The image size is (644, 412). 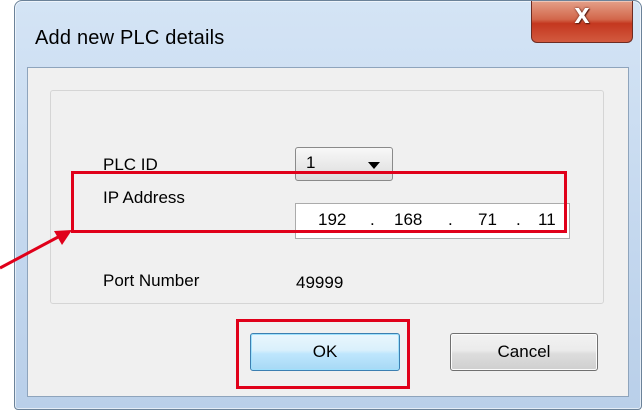 I want to click on arrow-pointer-icon, so click(x=36, y=250).